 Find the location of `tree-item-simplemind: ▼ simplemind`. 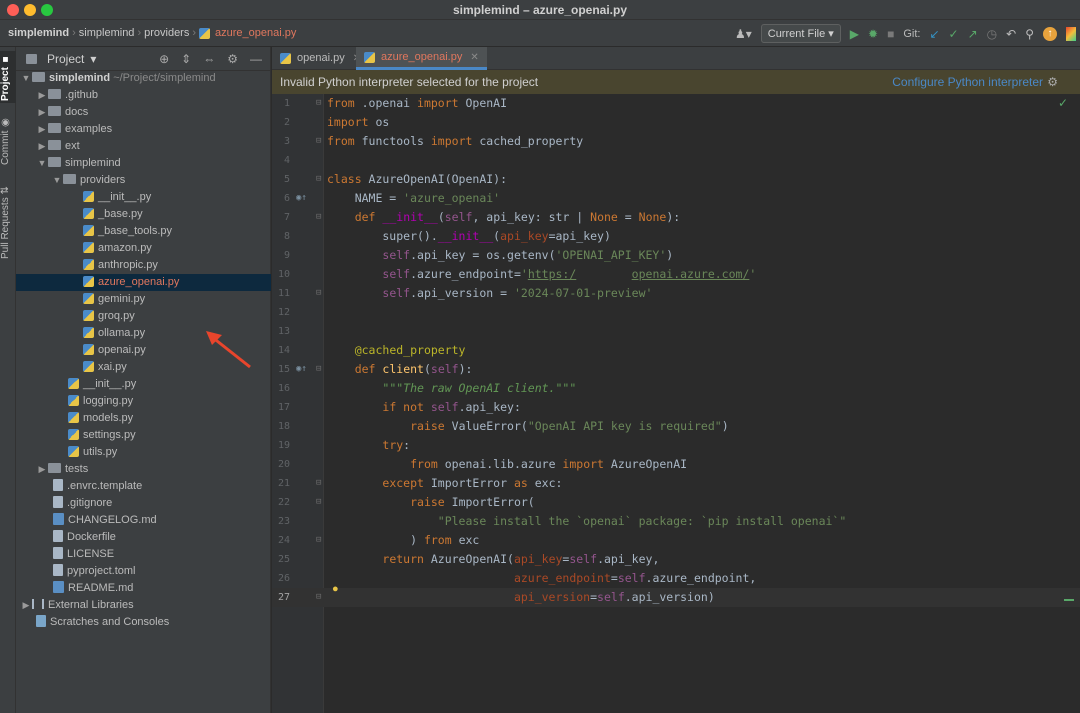

tree-item-simplemind: ▼ simplemind is located at coordinates (143, 163).